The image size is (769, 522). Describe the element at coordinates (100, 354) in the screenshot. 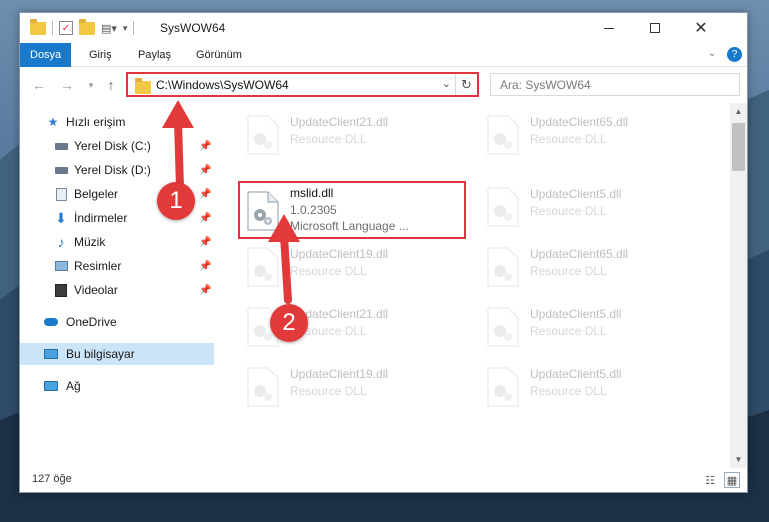

I see `sidebar-item-label: Bu bilgisayar` at that location.